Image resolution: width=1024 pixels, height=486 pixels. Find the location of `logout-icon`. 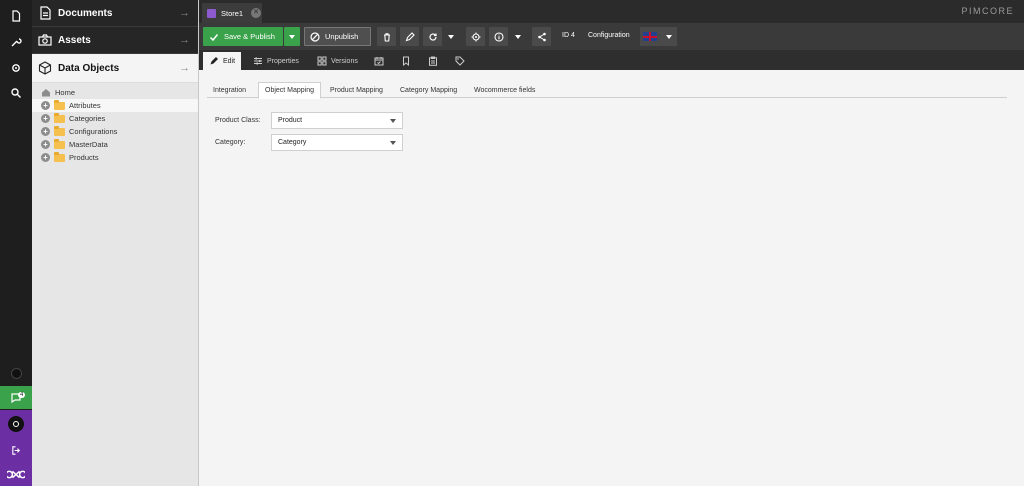

logout-icon is located at coordinates (15, 450).